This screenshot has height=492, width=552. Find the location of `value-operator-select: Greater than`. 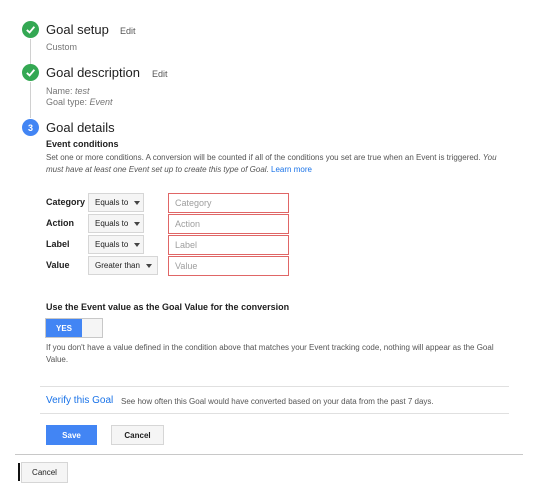

value-operator-select: Greater than is located at coordinates (123, 265).